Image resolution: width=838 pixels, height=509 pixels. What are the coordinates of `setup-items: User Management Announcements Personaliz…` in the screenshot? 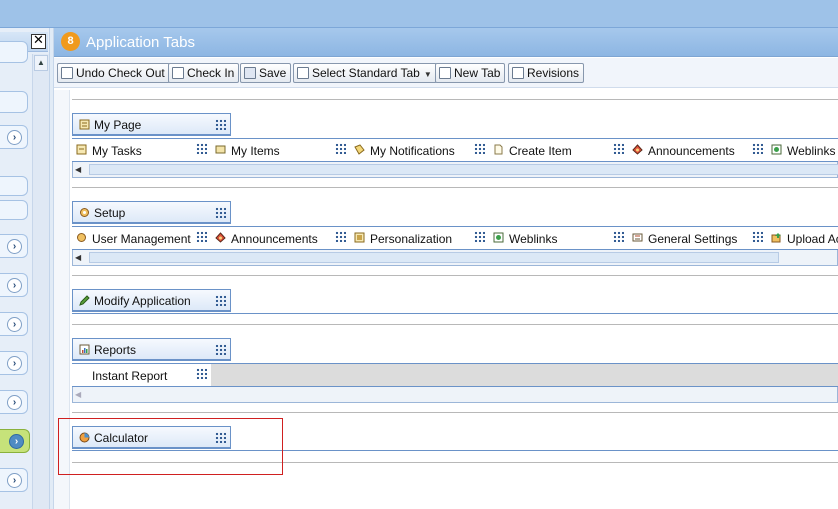 It's located at (455, 238).